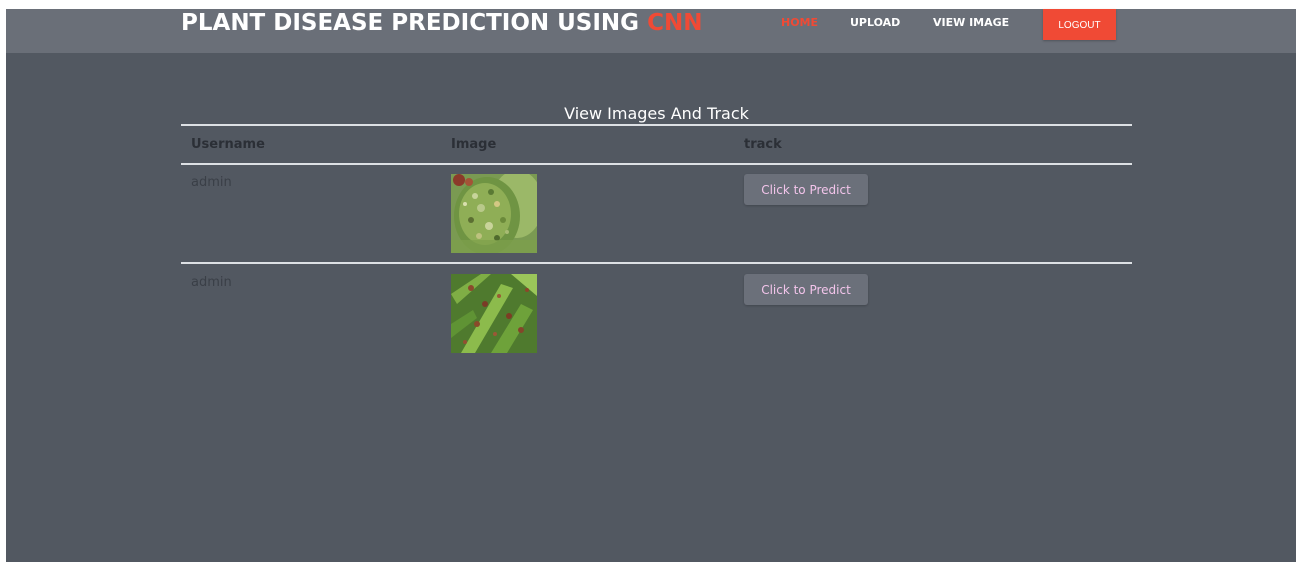 The width and height of the screenshot is (1302, 562). Describe the element at coordinates (799, 22) in the screenshot. I see `nav-home-link: HOME` at that location.